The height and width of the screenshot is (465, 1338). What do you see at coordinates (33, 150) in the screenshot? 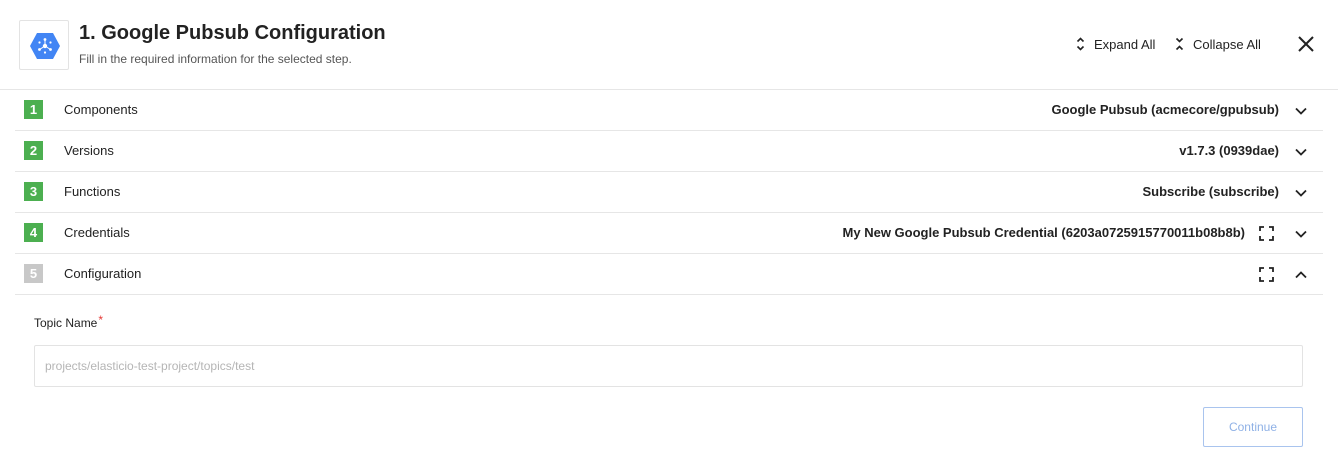
I see `step-number-badge: 2` at bounding box center [33, 150].